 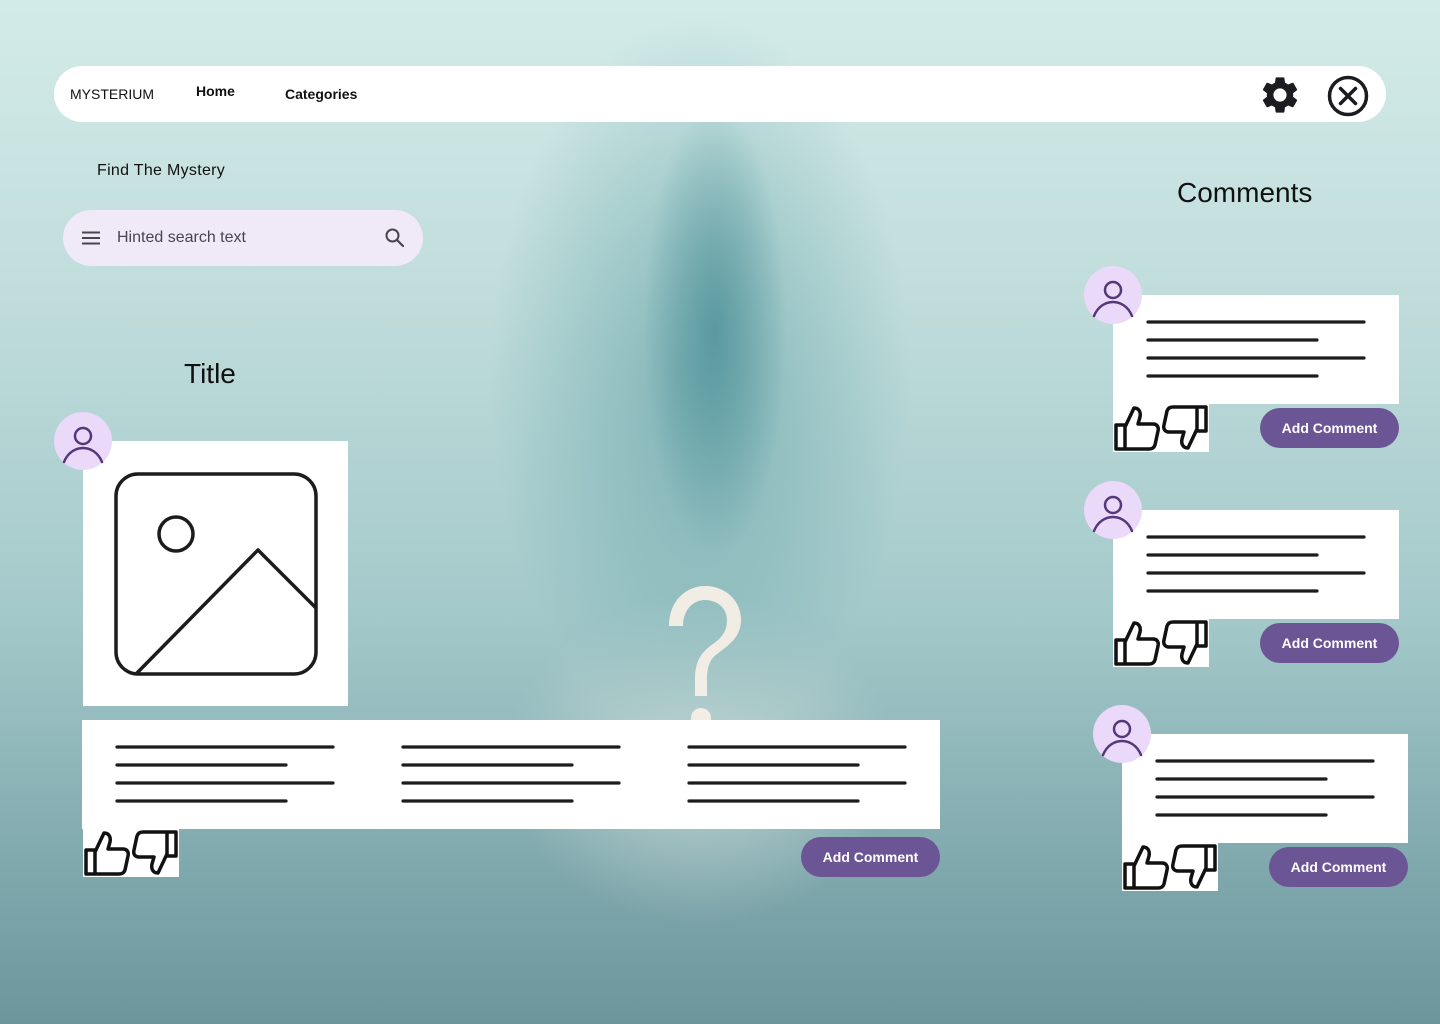 I want to click on post-vote-buttons, so click(x=131, y=853).